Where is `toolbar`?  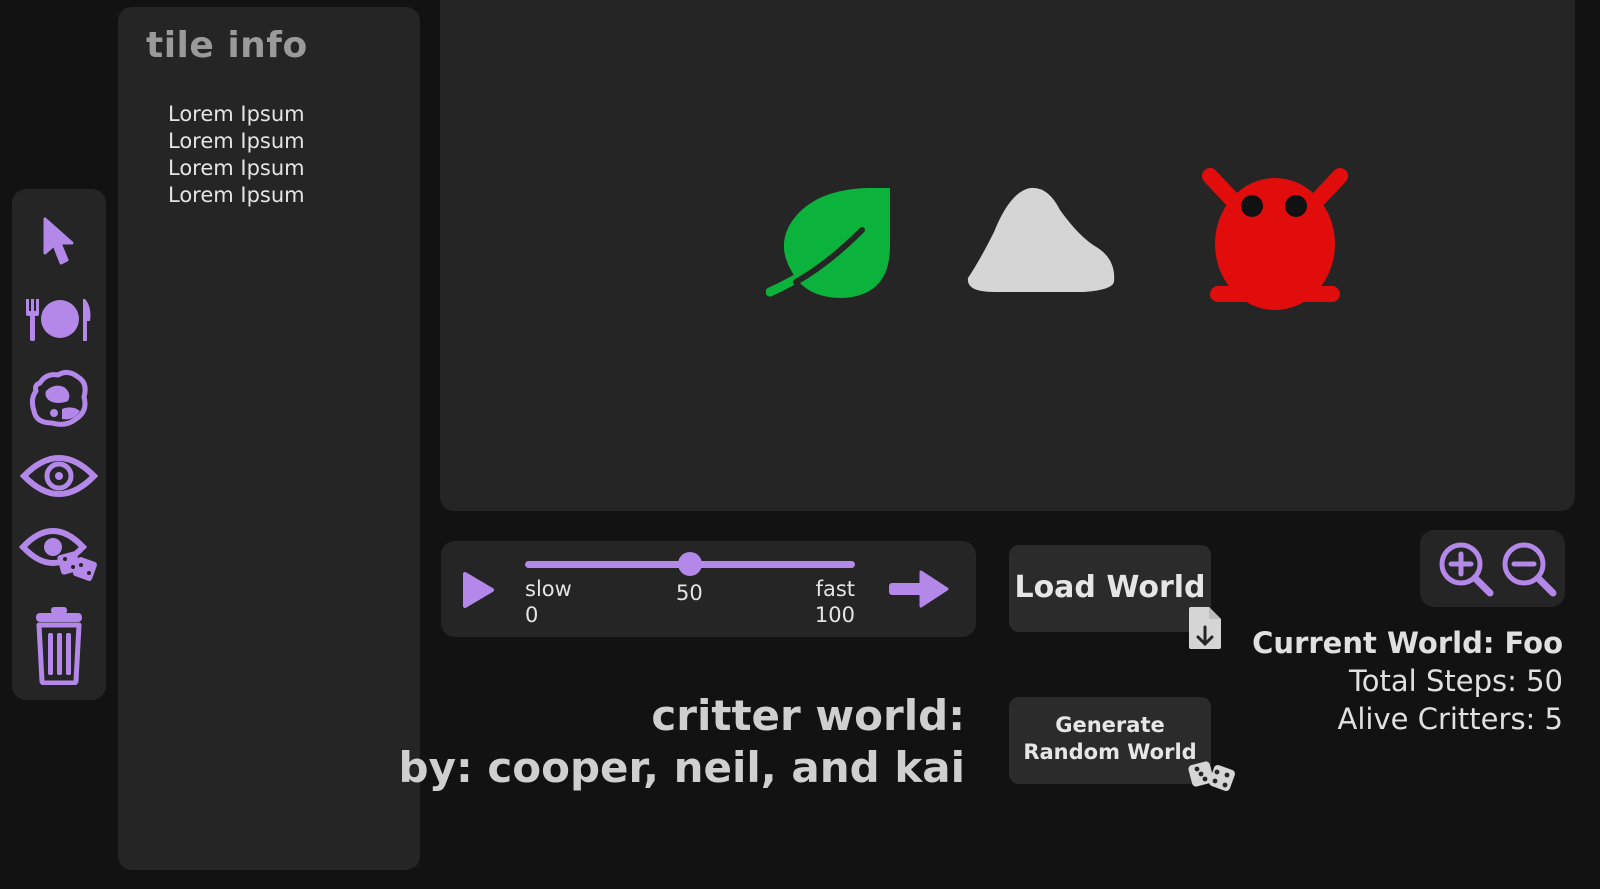 toolbar is located at coordinates (59, 444).